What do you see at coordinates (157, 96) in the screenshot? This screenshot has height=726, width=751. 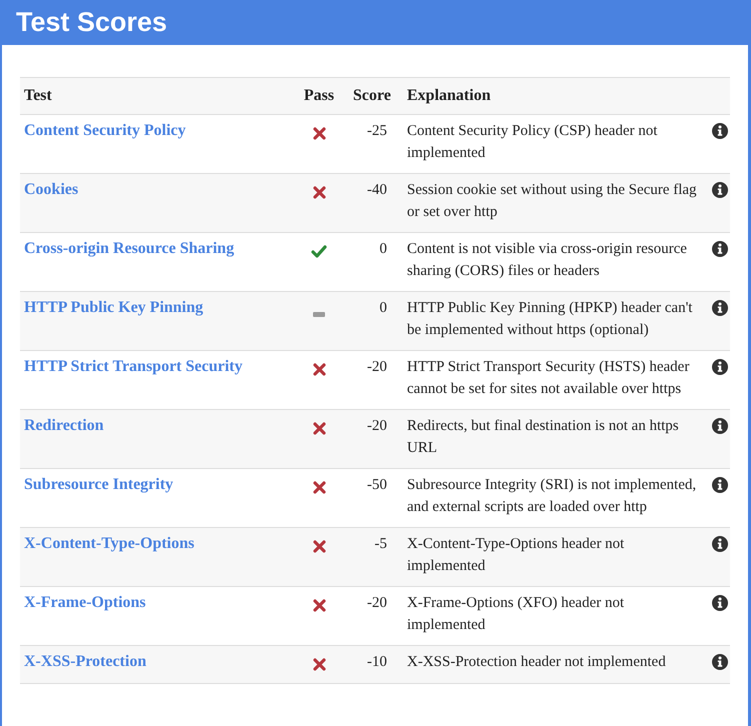 I see `column-header: Test` at bounding box center [157, 96].